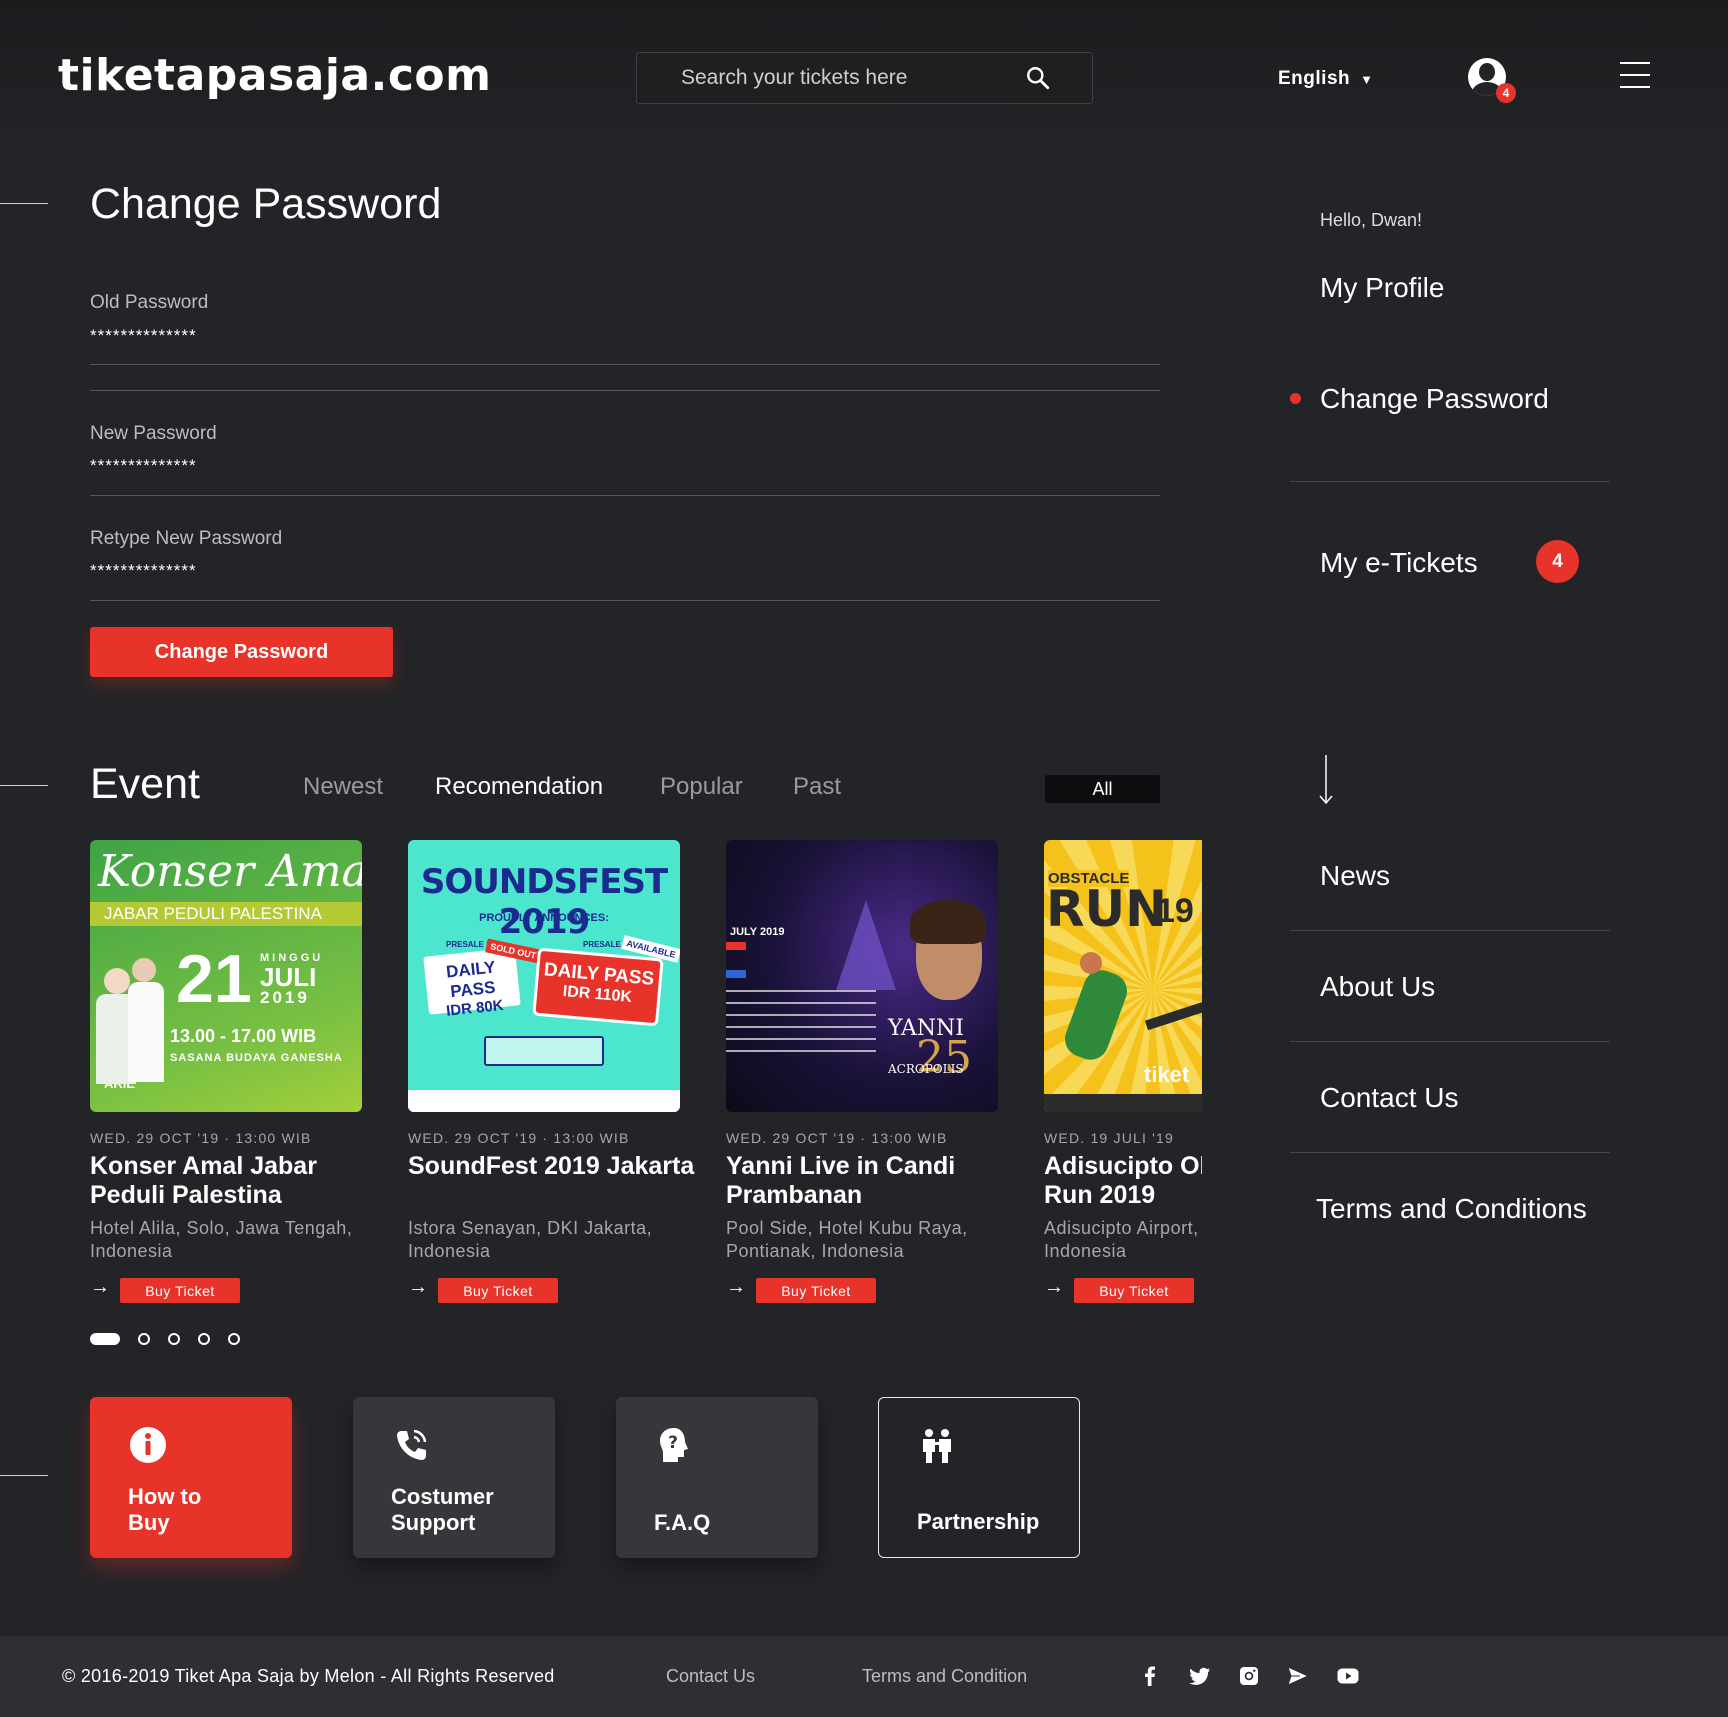  What do you see at coordinates (230, 871) in the screenshot?
I see `poster-text: Konser Amal` at bounding box center [230, 871].